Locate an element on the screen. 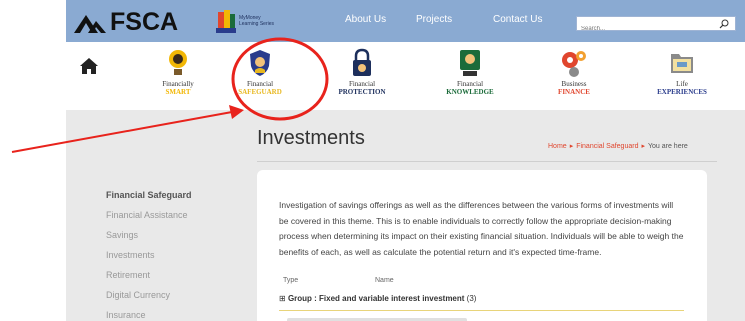 The image size is (745, 321). category-business-finance: Business FINANCE is located at coordinates (574, 72).